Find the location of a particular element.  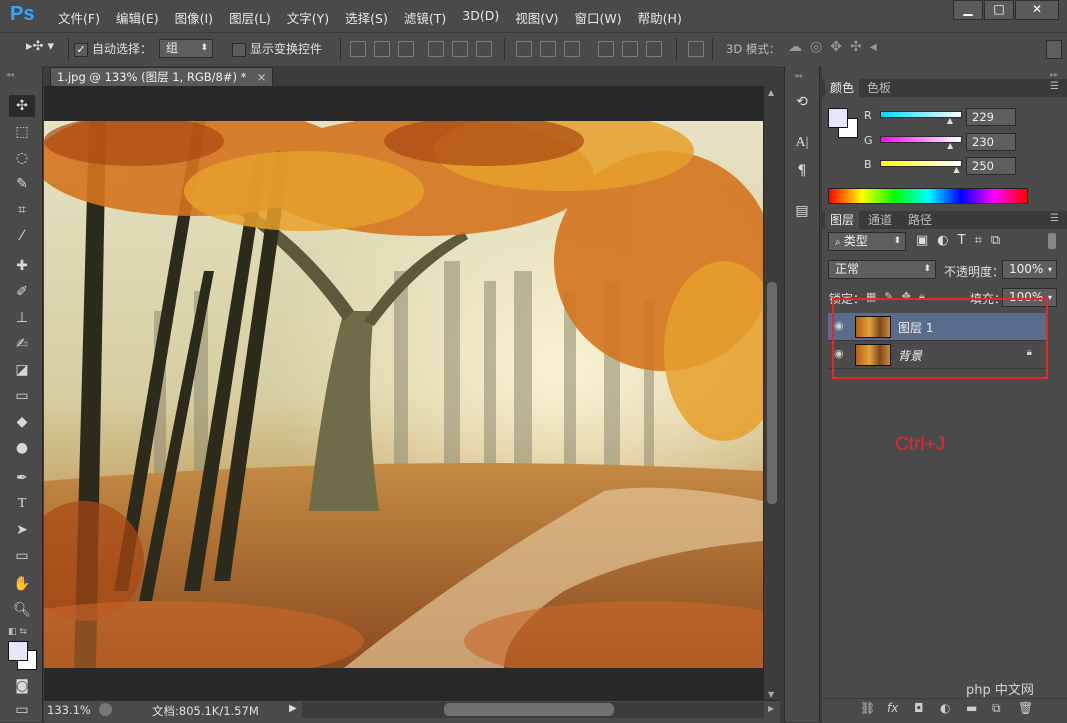

path-select-tool-icon: ➤ is located at coordinates (22, 530).